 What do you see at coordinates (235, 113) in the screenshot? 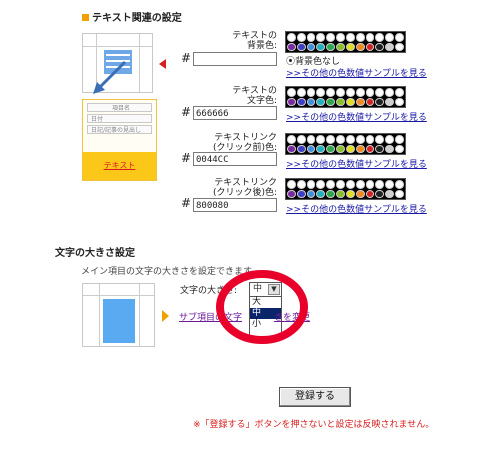
I see `text-color-input: 666666` at bounding box center [235, 113].